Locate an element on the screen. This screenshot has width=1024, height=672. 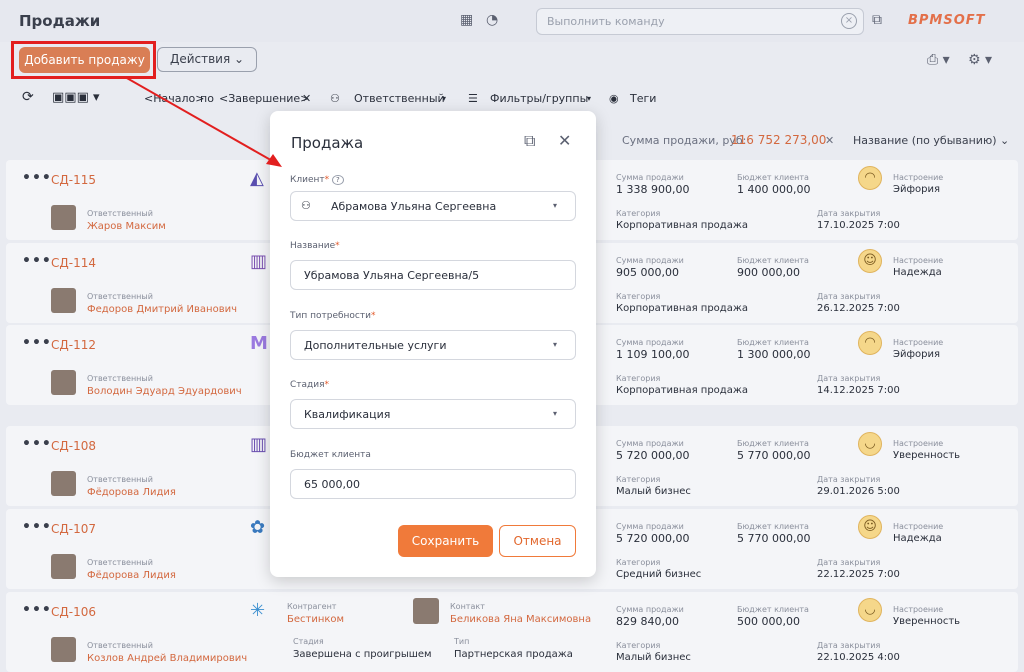
arrow-head is located at coordinates (274, 160).